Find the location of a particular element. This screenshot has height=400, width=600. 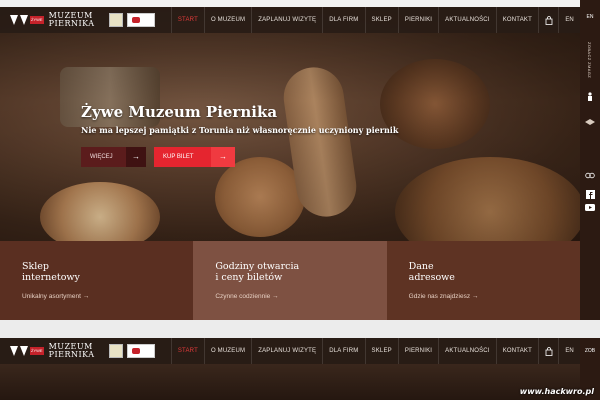

panel-title: Sklep internetowy is located at coordinates (51, 272).